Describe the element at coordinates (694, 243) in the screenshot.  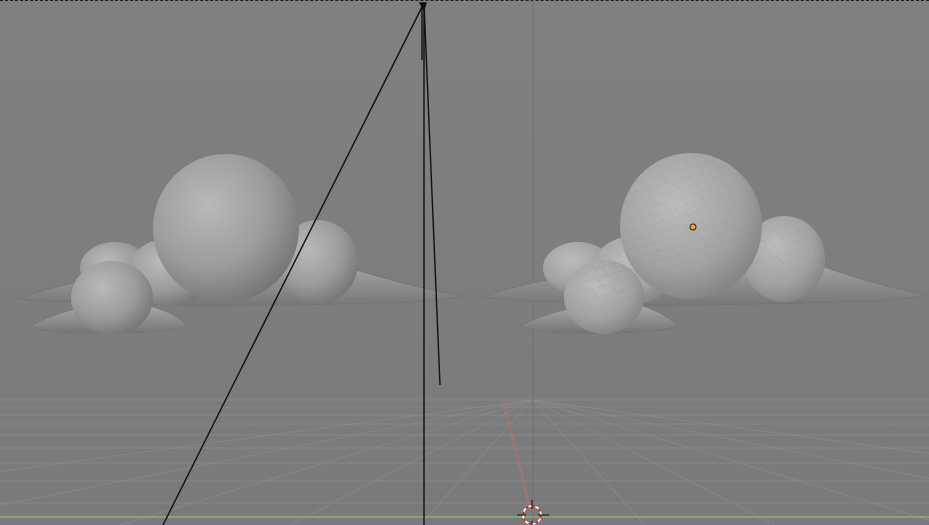
I see `cloud-faceted-facet-overlay` at that location.